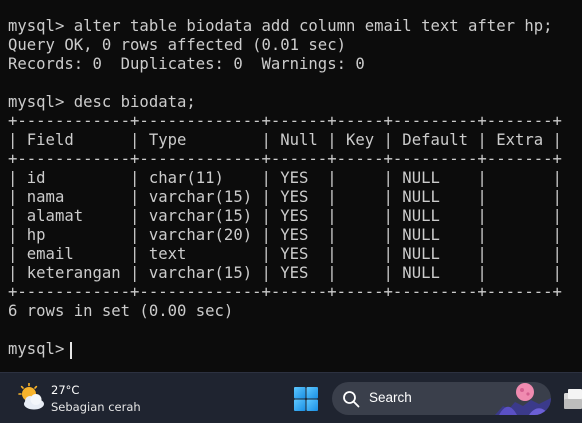 This screenshot has width=582, height=423. Describe the element at coordinates (285, 178) in the screenshot. I see `table-row: | id | char(11) | YES | | NULL | |` at that location.